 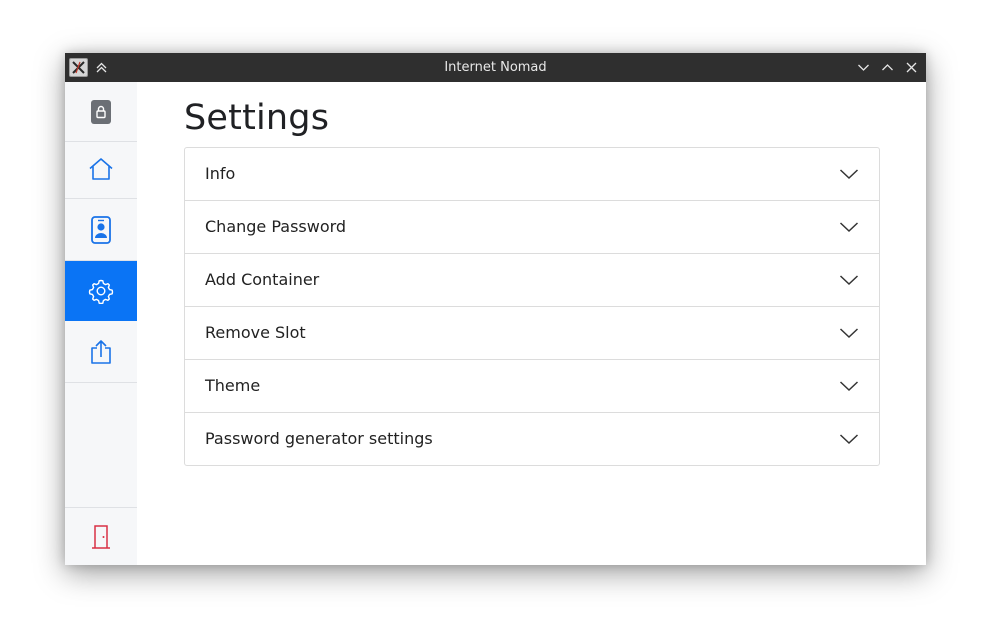 I want to click on sidebar, so click(x=101, y=323).